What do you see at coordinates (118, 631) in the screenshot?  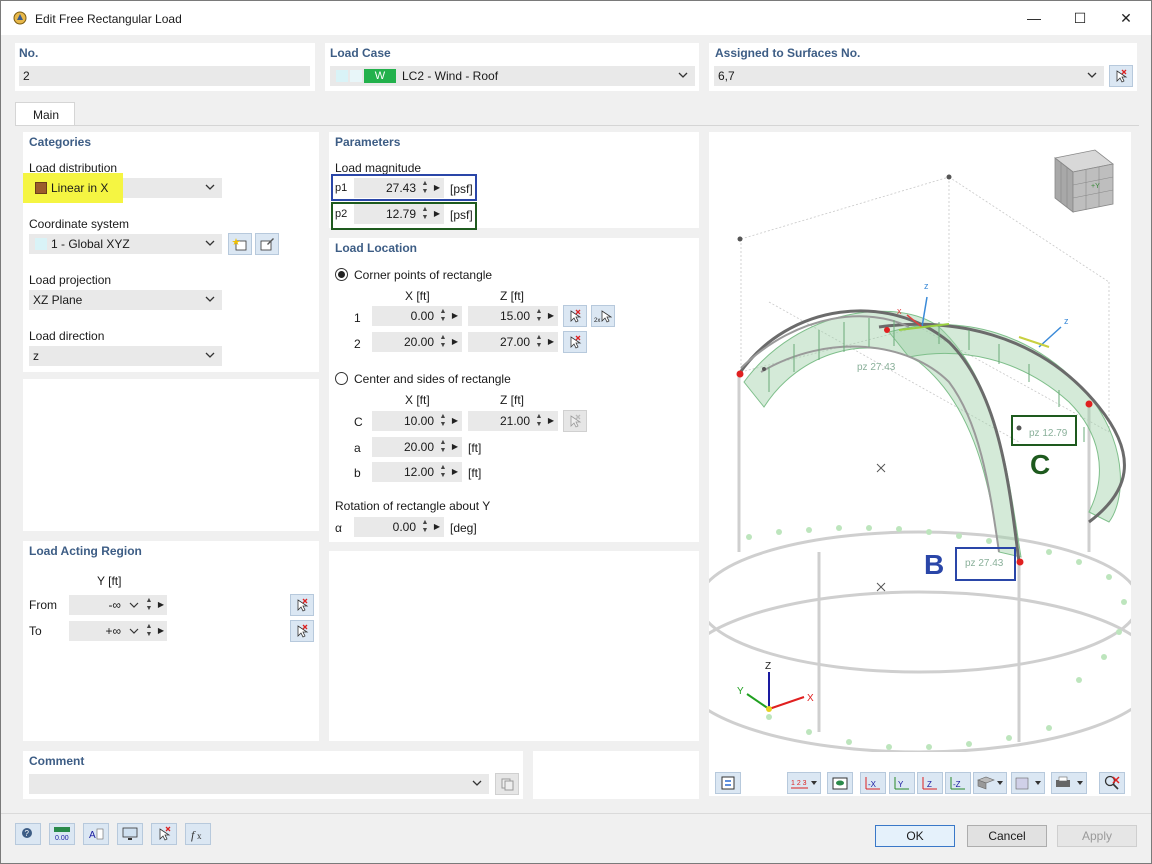 I see `to-field: +∞ ▲ ▼ ▶` at bounding box center [118, 631].